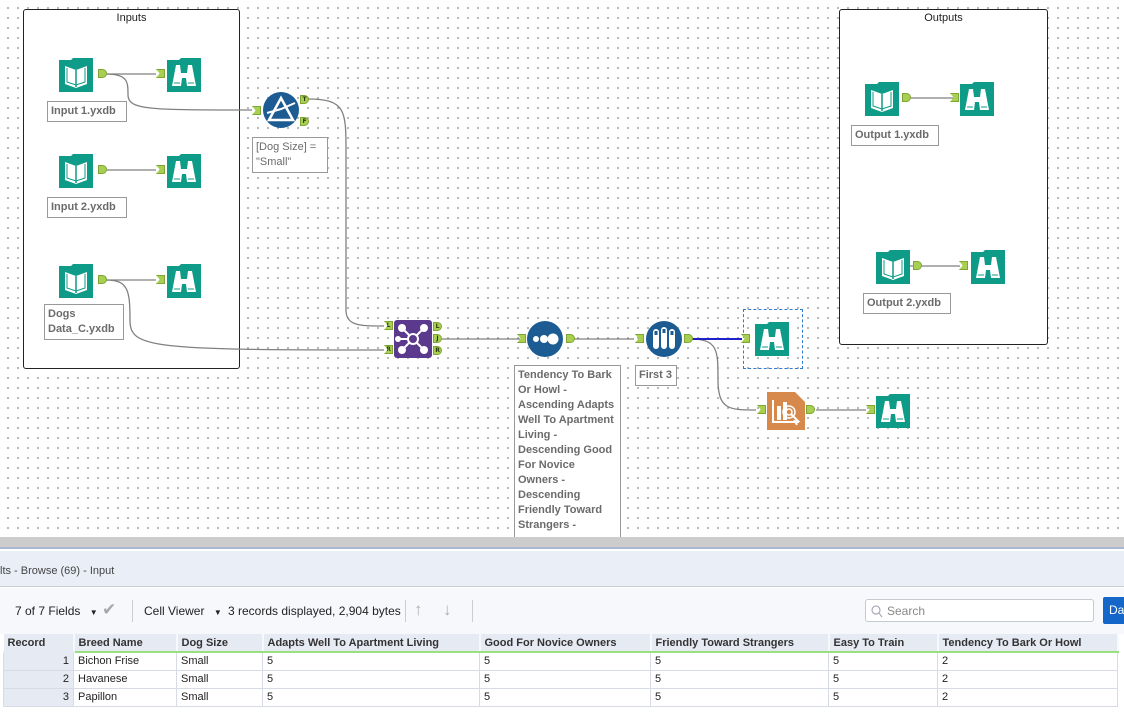 Image resolution: width=1124 pixels, height=714 pixels. What do you see at coordinates (437, 338) in the screenshot?
I see `join-output-anchor: J` at bounding box center [437, 338].